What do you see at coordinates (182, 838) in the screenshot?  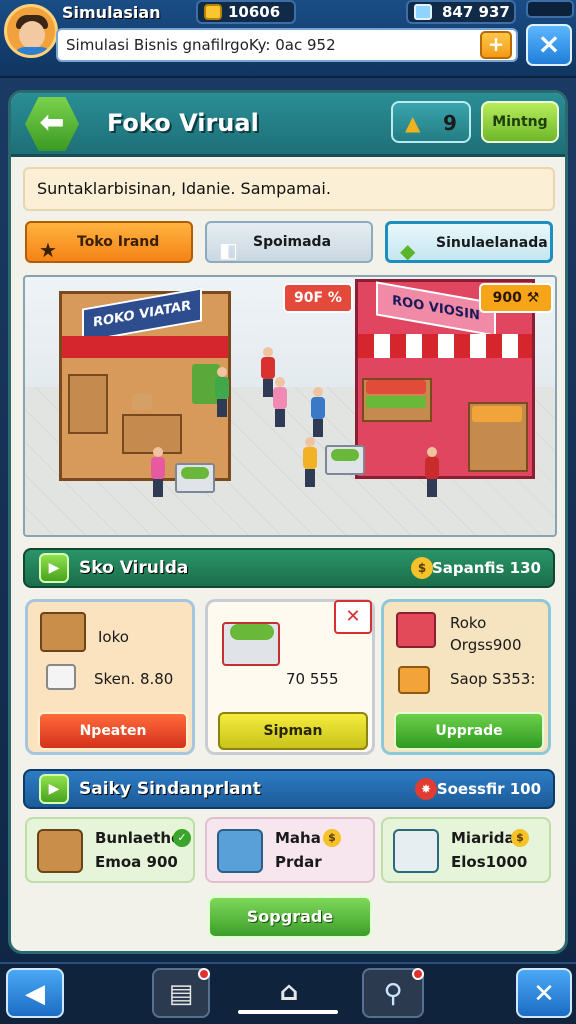 I see `check-icon: ✓` at bounding box center [182, 838].